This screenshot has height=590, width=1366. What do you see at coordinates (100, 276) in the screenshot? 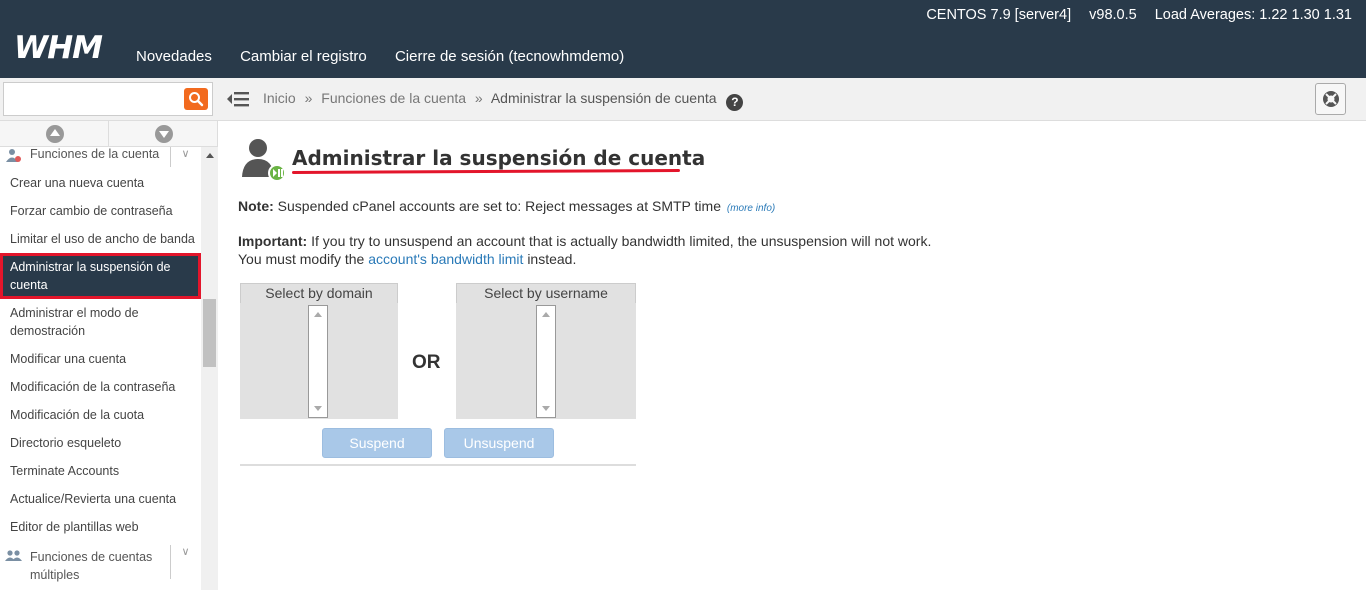
I see `sidebar-item-suspension: Administrar la suspensión de cuenta` at bounding box center [100, 276].